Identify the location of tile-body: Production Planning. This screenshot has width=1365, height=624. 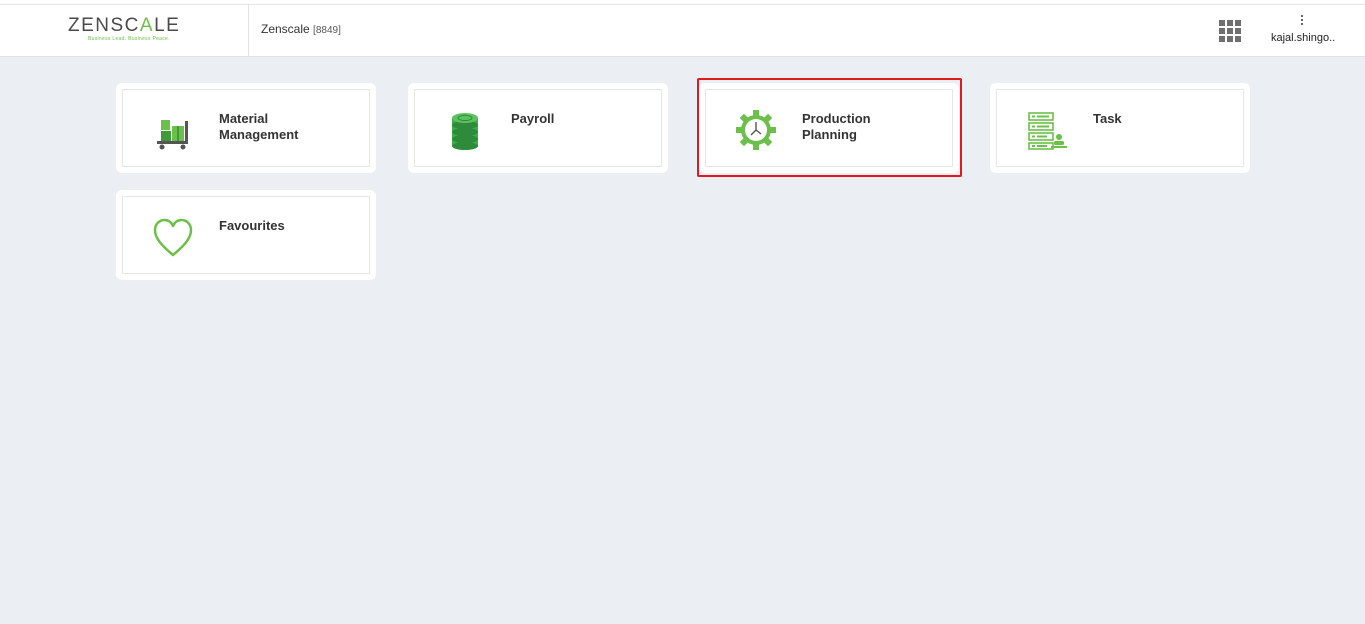
(829, 128).